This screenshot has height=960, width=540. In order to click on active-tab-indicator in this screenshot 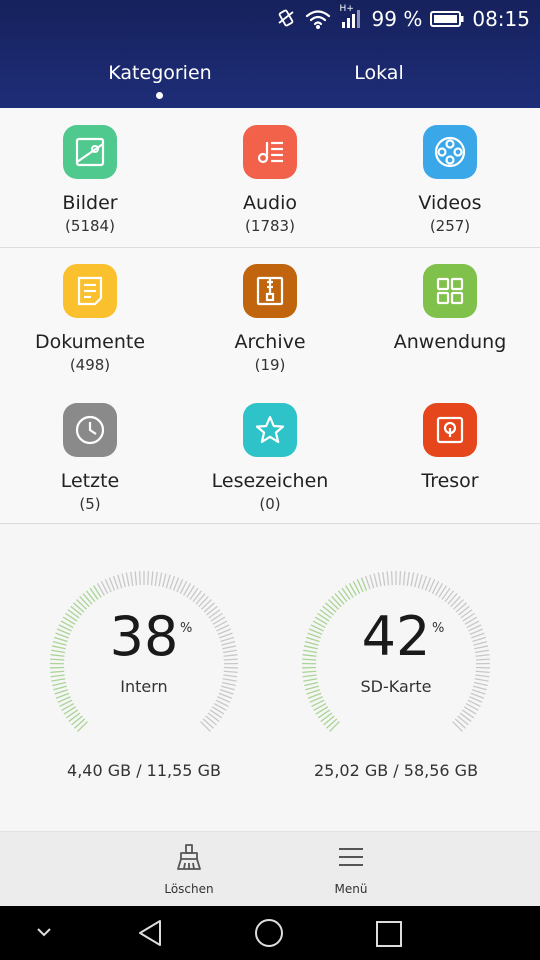, I will do `click(159, 95)`.